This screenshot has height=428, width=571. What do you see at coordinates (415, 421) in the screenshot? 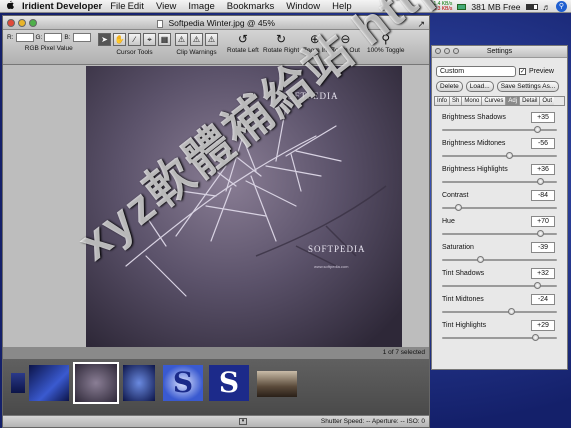
I see `iso: ISO: 0` at bounding box center [415, 421].